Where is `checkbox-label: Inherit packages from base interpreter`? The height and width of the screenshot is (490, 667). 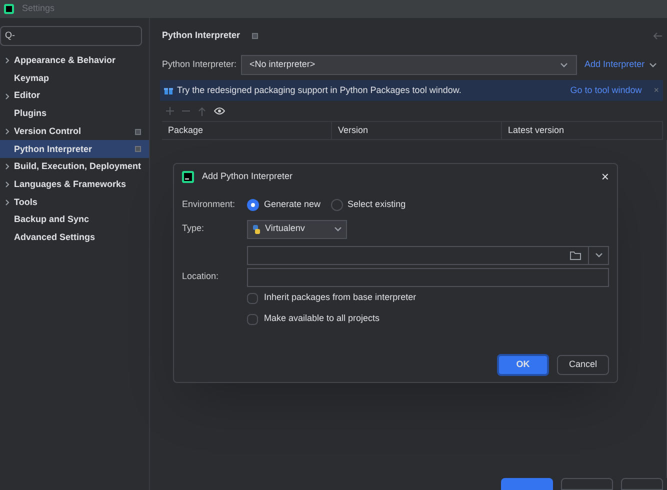 checkbox-label: Inherit packages from base interpreter is located at coordinates (340, 298).